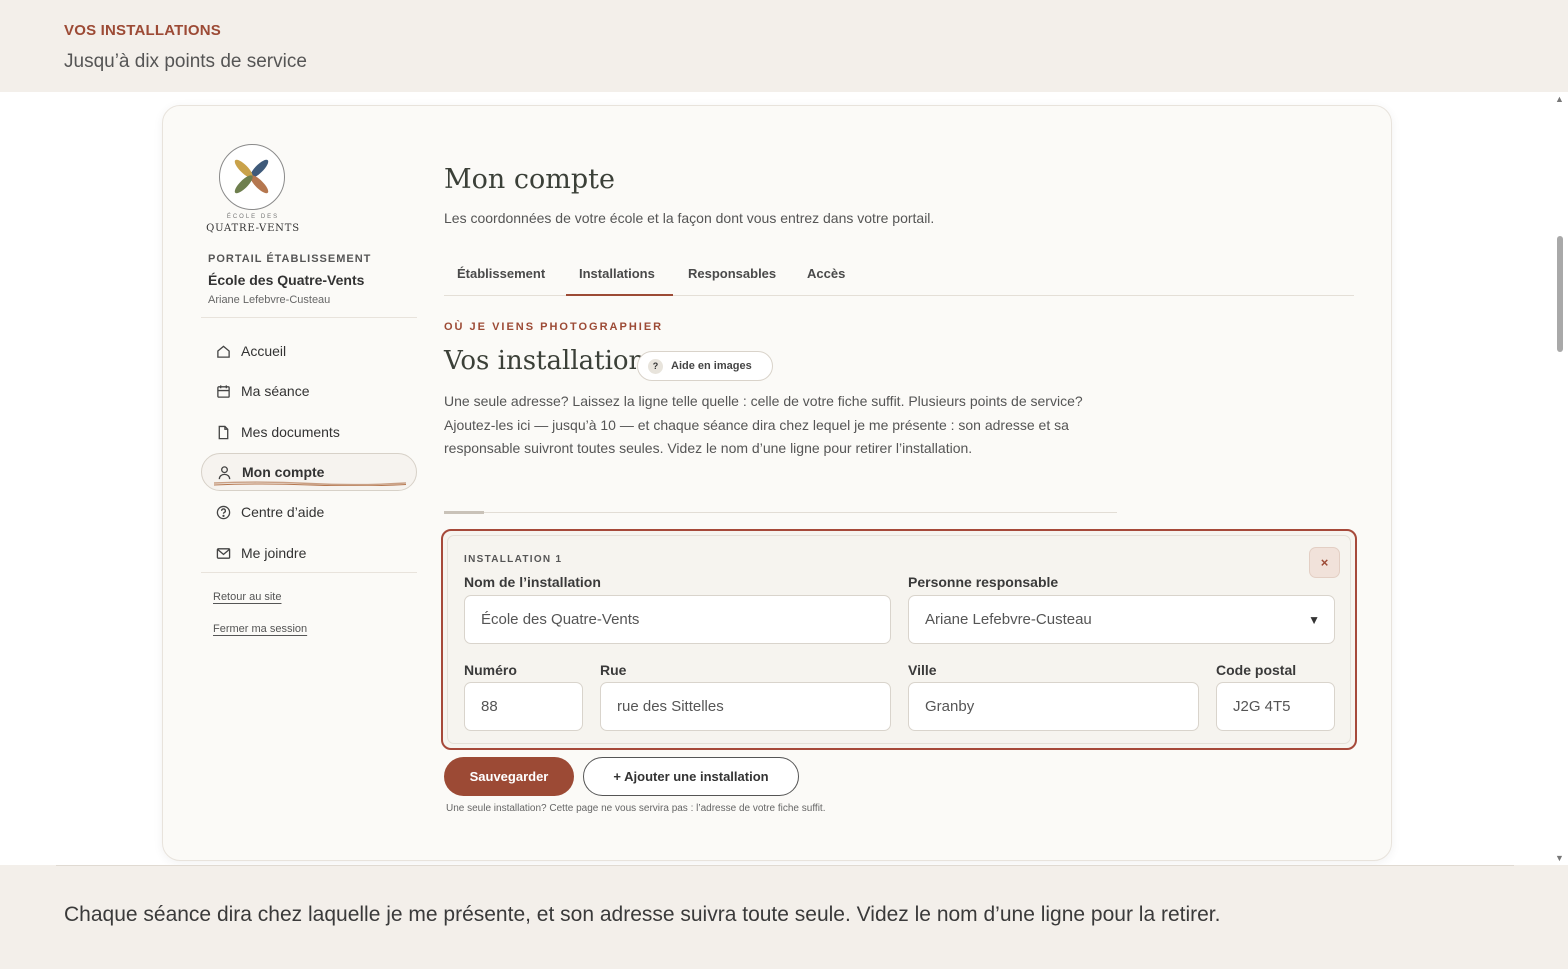  Describe the element at coordinates (1559, 858) in the screenshot. I see `scroll-down-icon: ▼` at that location.